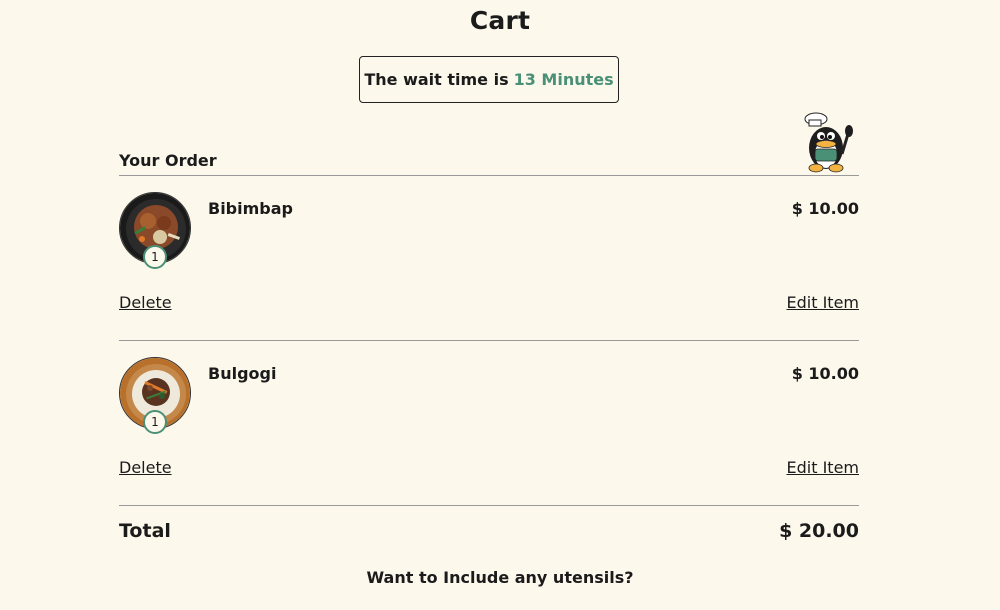 The image size is (1000, 610). Describe the element at coordinates (500, 577) in the screenshot. I see `utensils-prompt: Want to Include any utensils?` at that location.